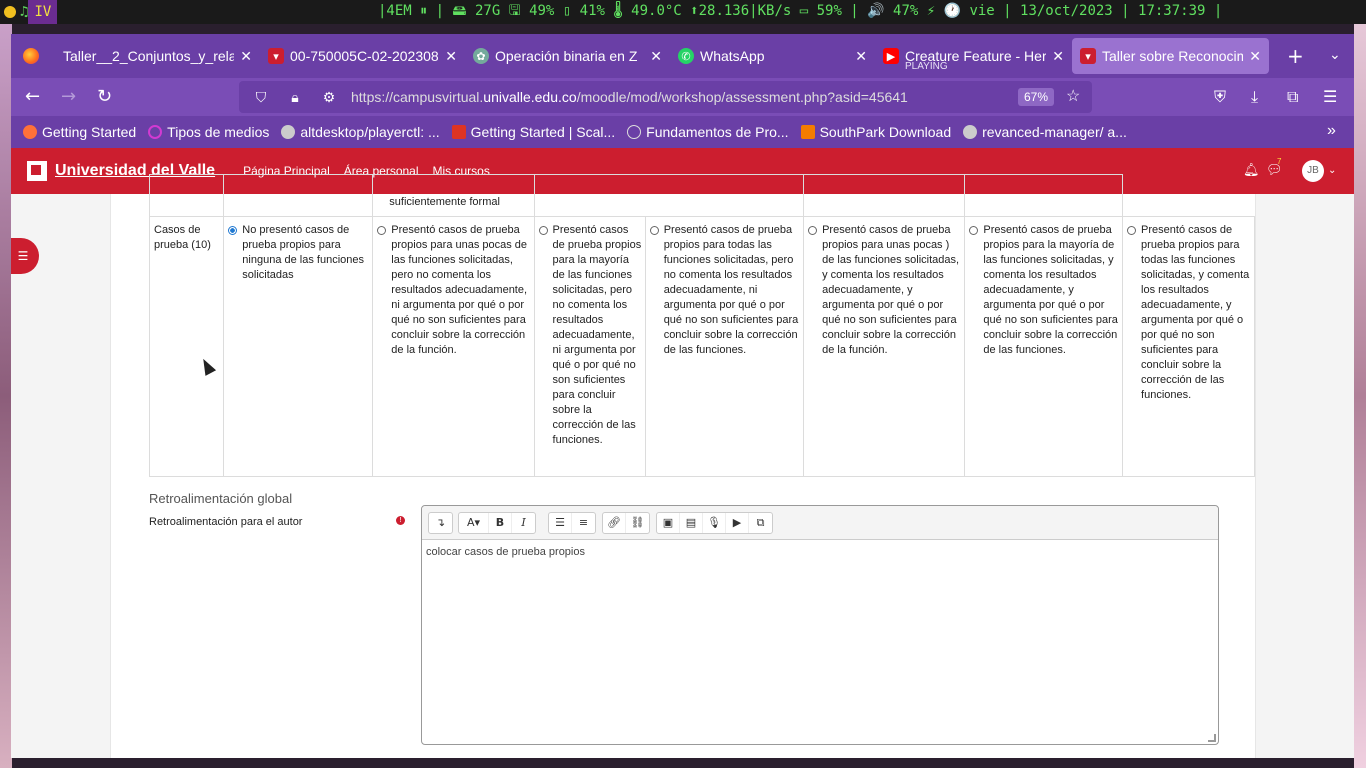 The width and height of the screenshot is (1366, 768). What do you see at coordinates (1212, 738) in the screenshot?
I see `resize-handle` at bounding box center [1212, 738].